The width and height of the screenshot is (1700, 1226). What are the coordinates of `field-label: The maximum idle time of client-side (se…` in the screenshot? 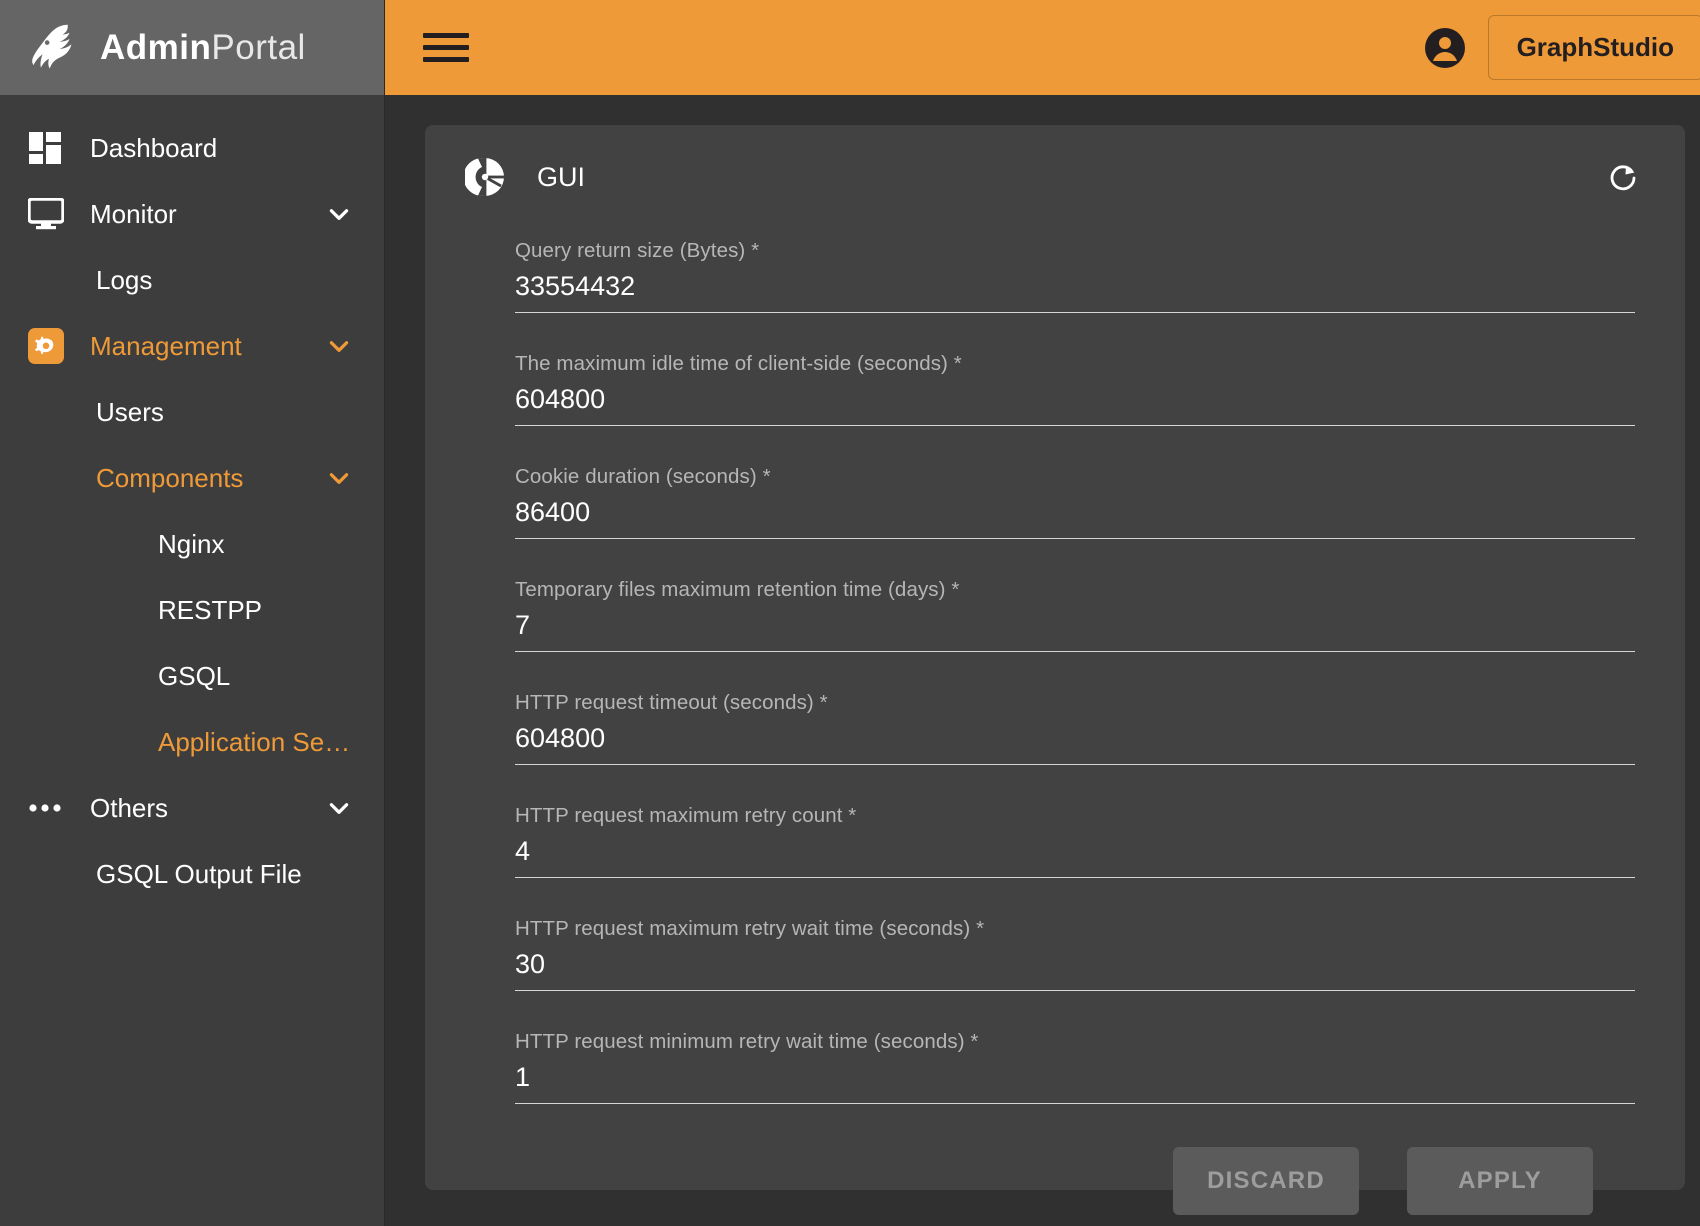 It's located at (738, 363).